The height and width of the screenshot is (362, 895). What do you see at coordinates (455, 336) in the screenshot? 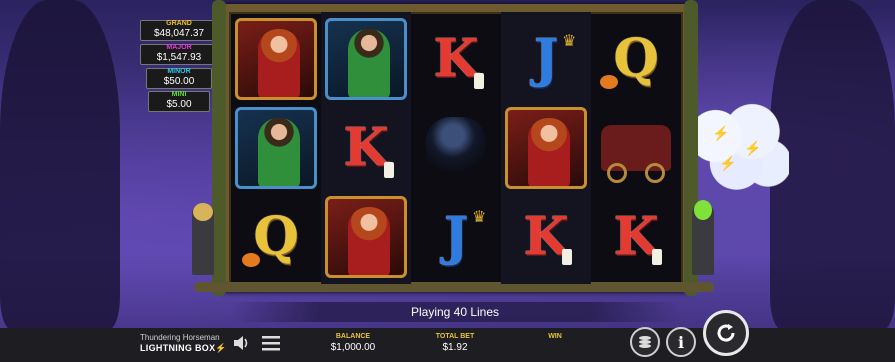
I see `total-bet-label: TOTAL BET` at bounding box center [455, 336].